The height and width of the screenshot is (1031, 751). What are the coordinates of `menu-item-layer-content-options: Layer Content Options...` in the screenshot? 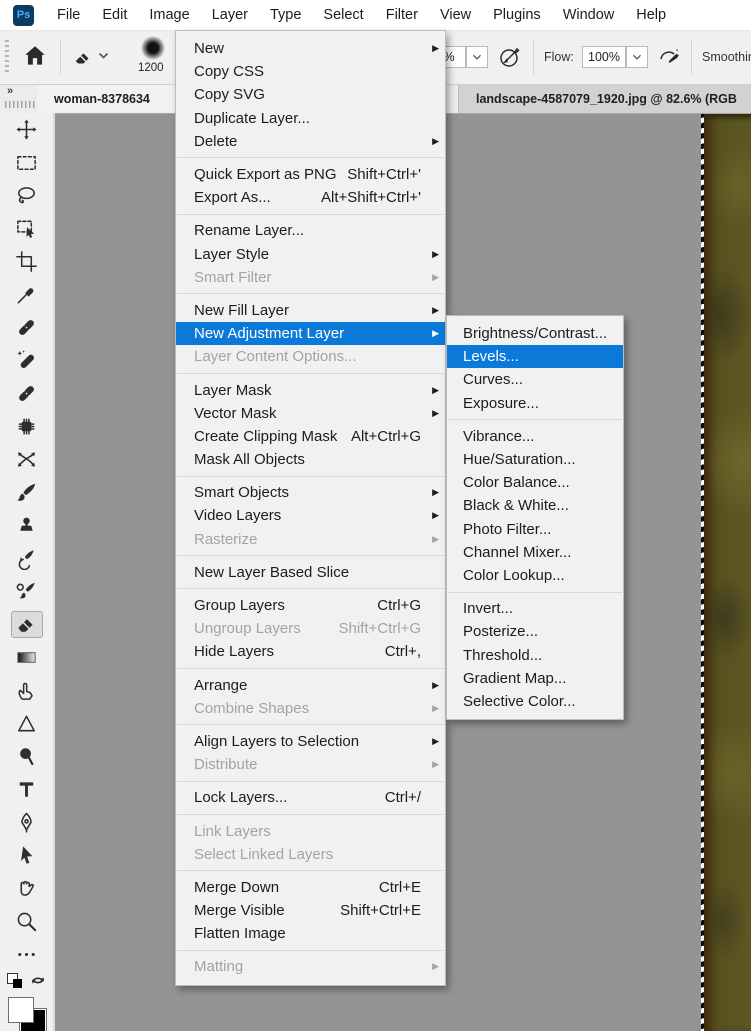 It's located at (310, 356).